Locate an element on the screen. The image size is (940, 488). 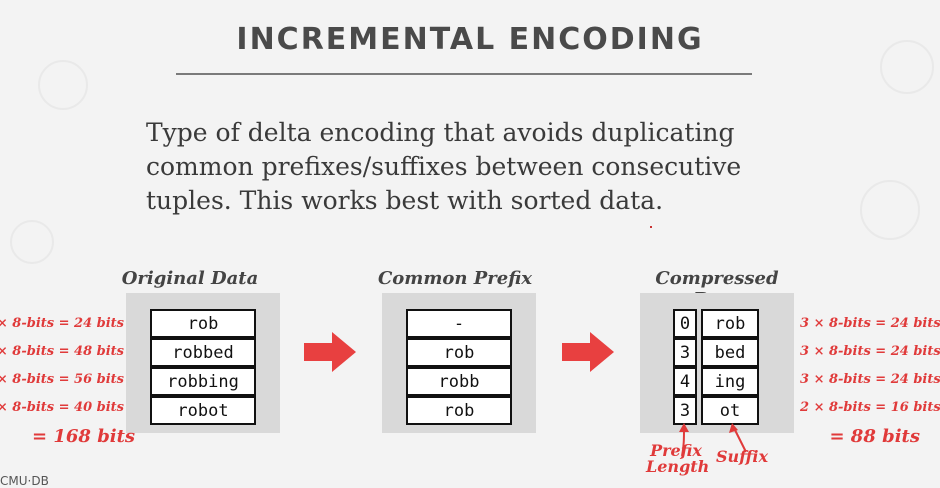
prefix-length-cell: 3 is located at coordinates (685, 352).